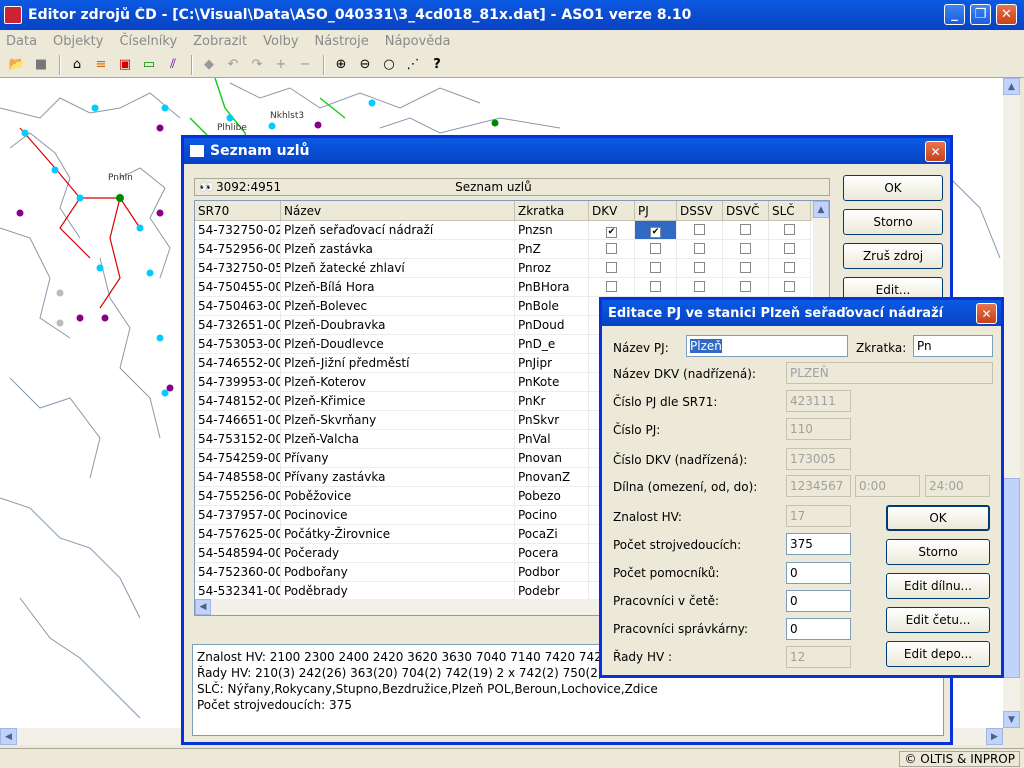 The image size is (1024, 768). What do you see at coordinates (1011, 403) in the screenshot?
I see `map-vertical-scrollbar: ▲ ▼` at bounding box center [1011, 403].